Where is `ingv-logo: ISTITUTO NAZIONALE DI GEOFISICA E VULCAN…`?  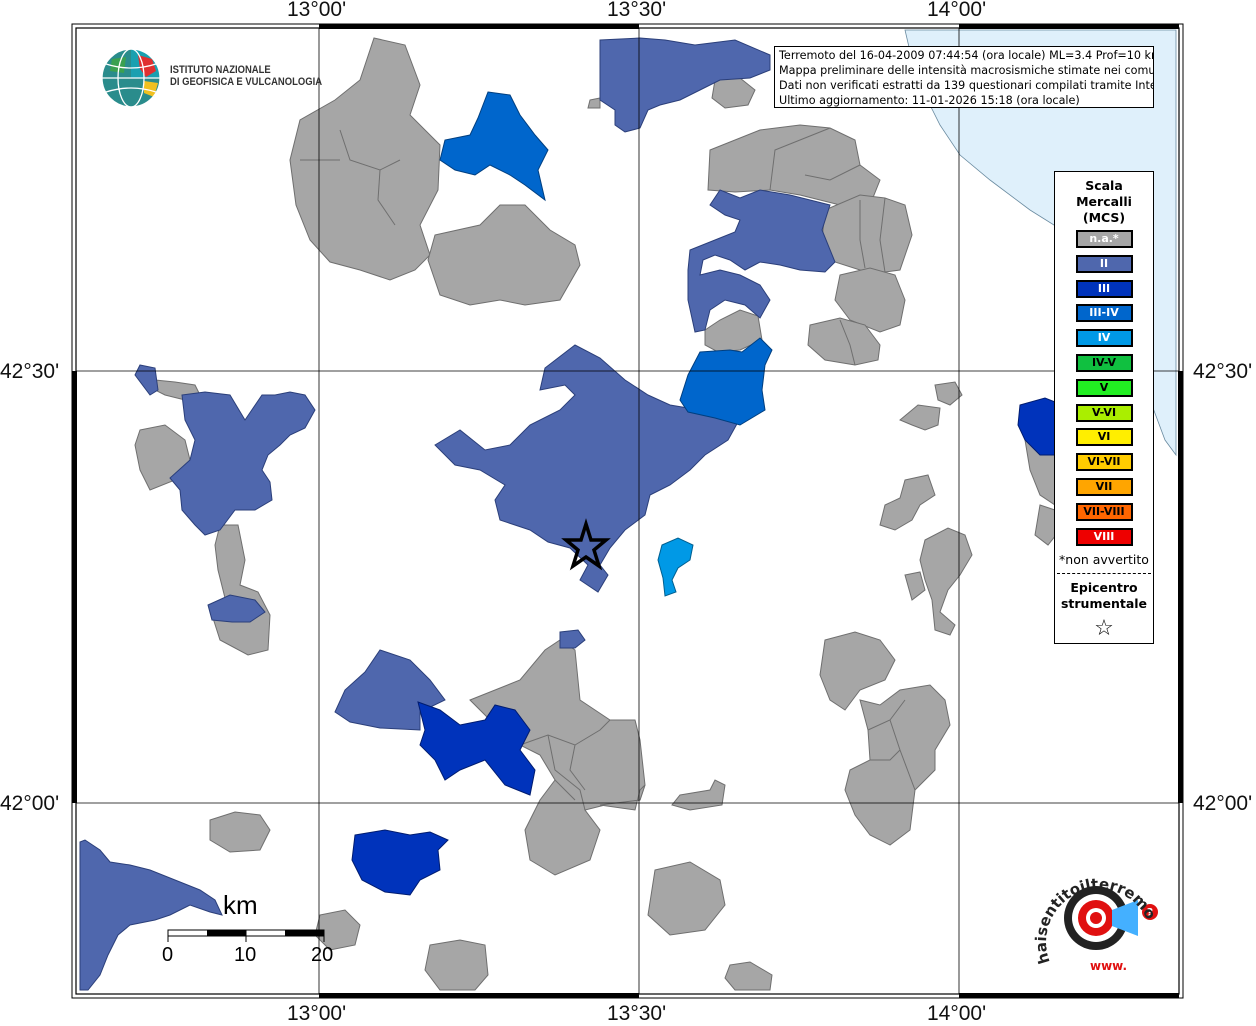 ingv-logo: ISTITUTO NAZIONALE DI GEOFISICA E VULCAN… is located at coordinates (211, 79).